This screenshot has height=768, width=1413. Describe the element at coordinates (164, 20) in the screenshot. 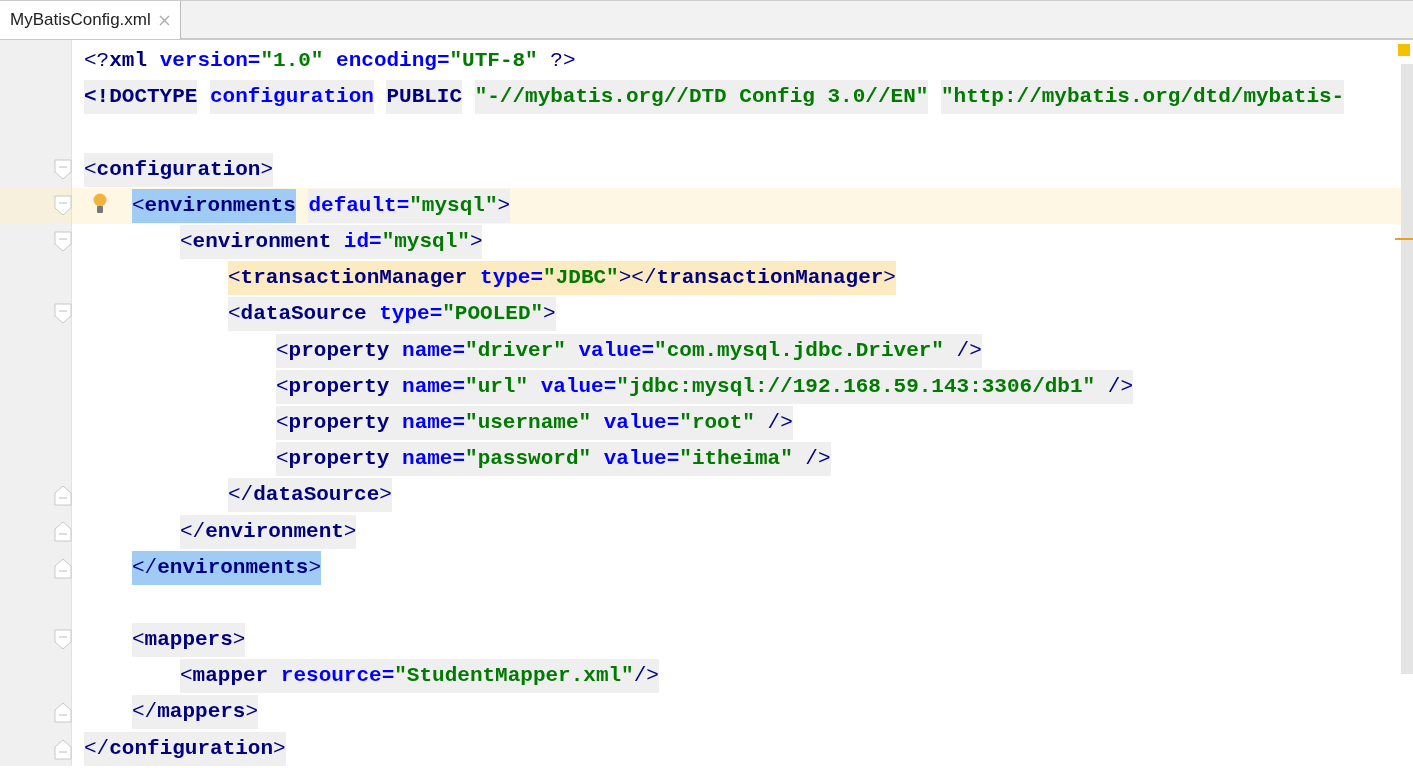

I see `close-icon` at that location.